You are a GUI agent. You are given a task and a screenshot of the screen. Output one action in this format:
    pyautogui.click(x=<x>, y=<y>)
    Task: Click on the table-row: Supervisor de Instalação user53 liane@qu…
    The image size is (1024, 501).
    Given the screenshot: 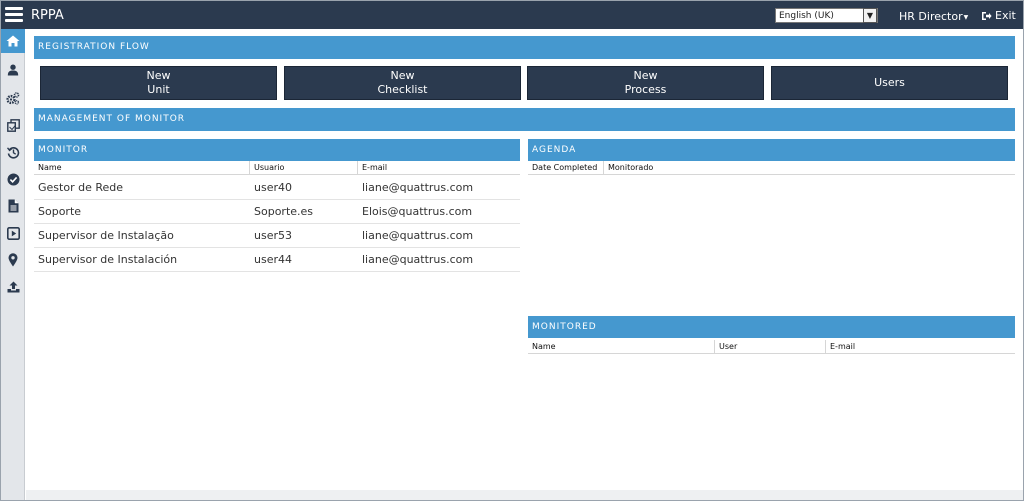 What is the action you would take?
    pyautogui.click(x=277, y=236)
    